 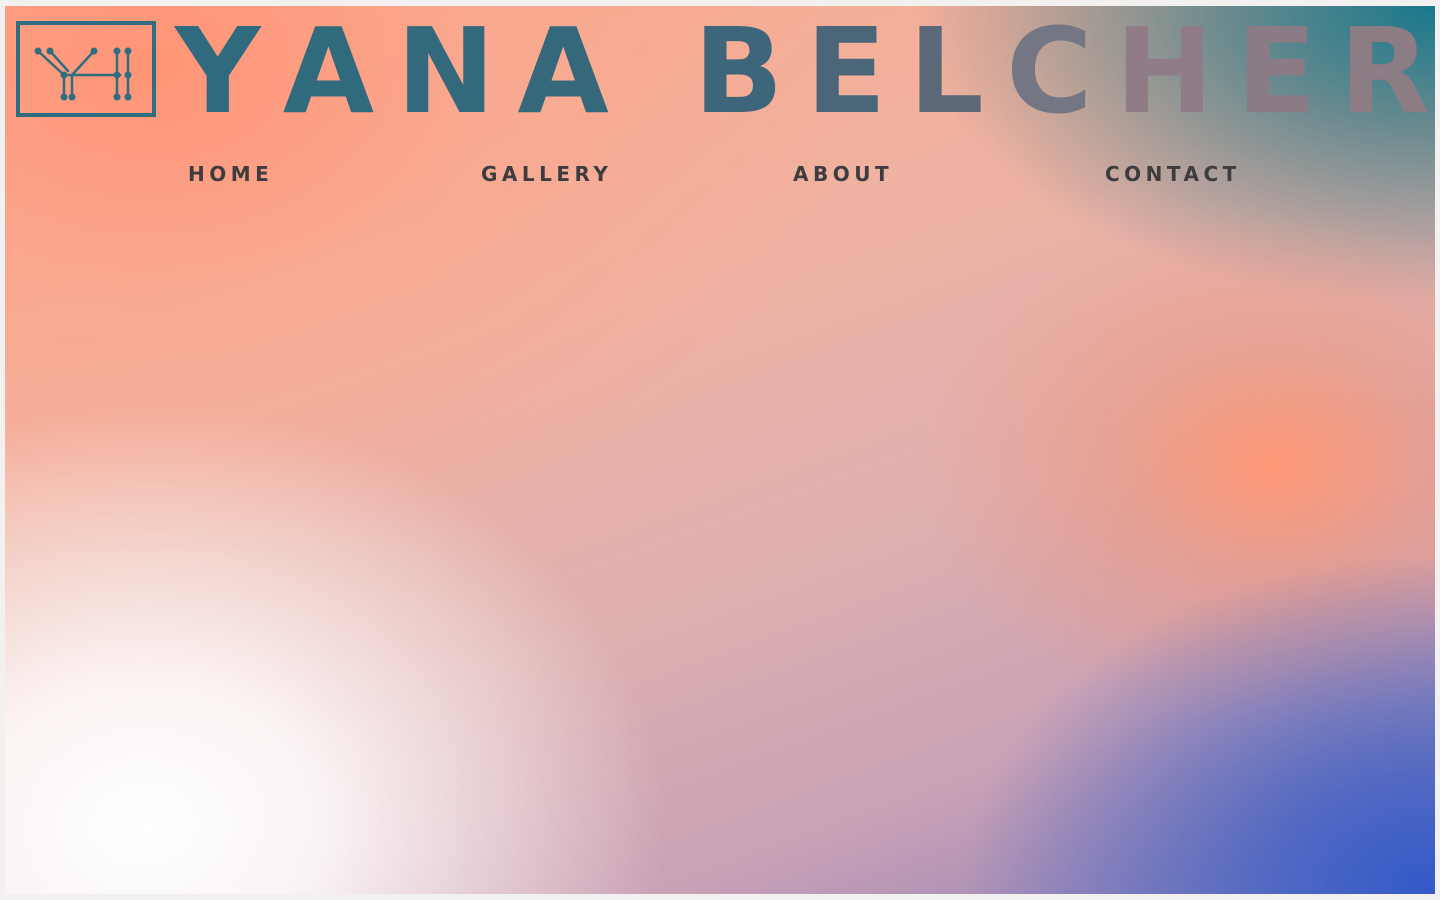 I want to click on brand-letter: B, so click(x=738, y=73).